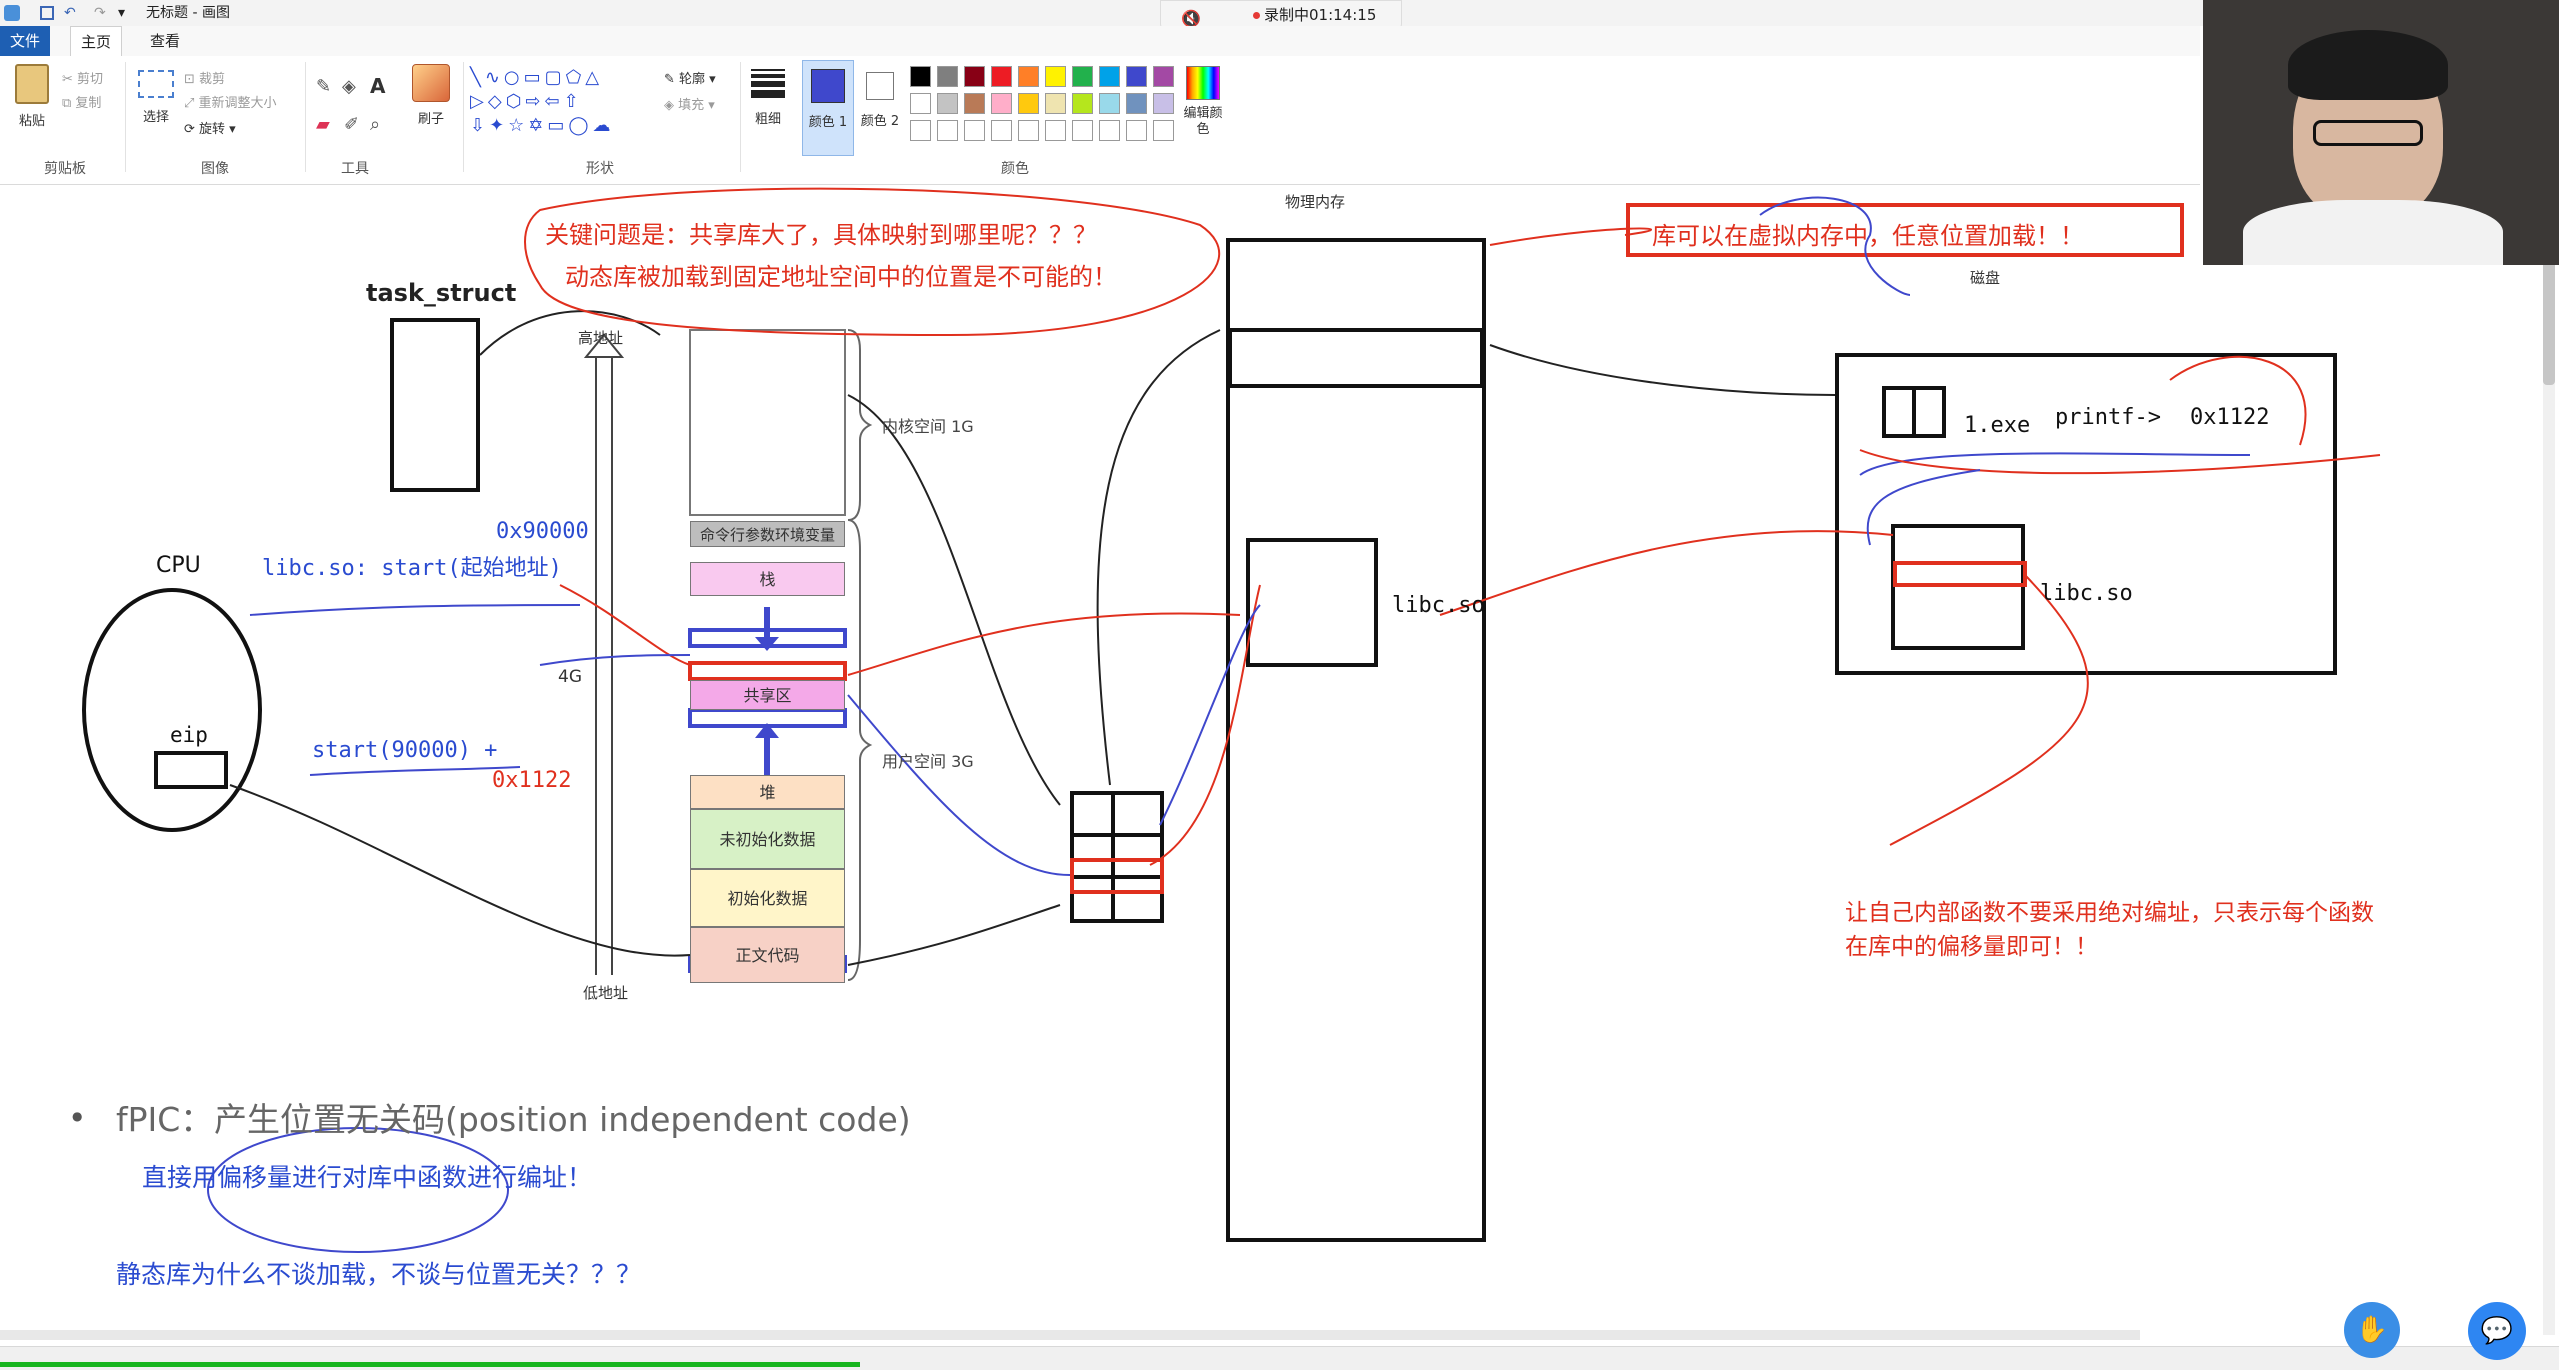 The width and height of the screenshot is (2559, 1370). I want to click on kernel-to-pagetable-line, so click(954, 600).